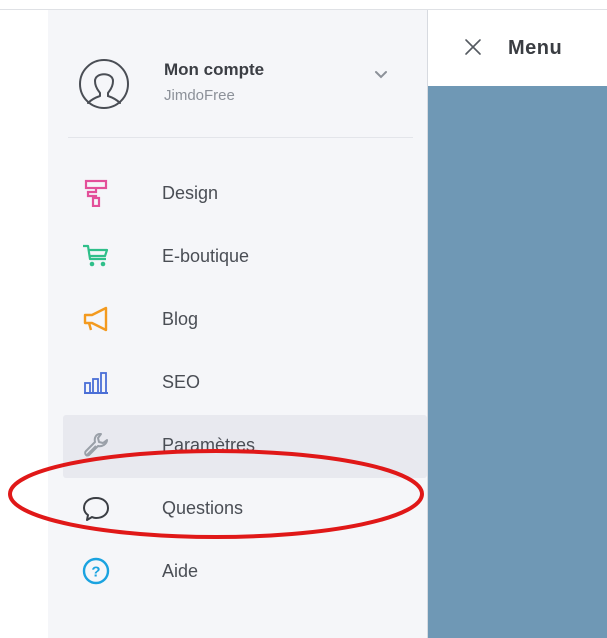 The image size is (607, 638). Describe the element at coordinates (535, 48) in the screenshot. I see `menu-label: Menu` at that location.